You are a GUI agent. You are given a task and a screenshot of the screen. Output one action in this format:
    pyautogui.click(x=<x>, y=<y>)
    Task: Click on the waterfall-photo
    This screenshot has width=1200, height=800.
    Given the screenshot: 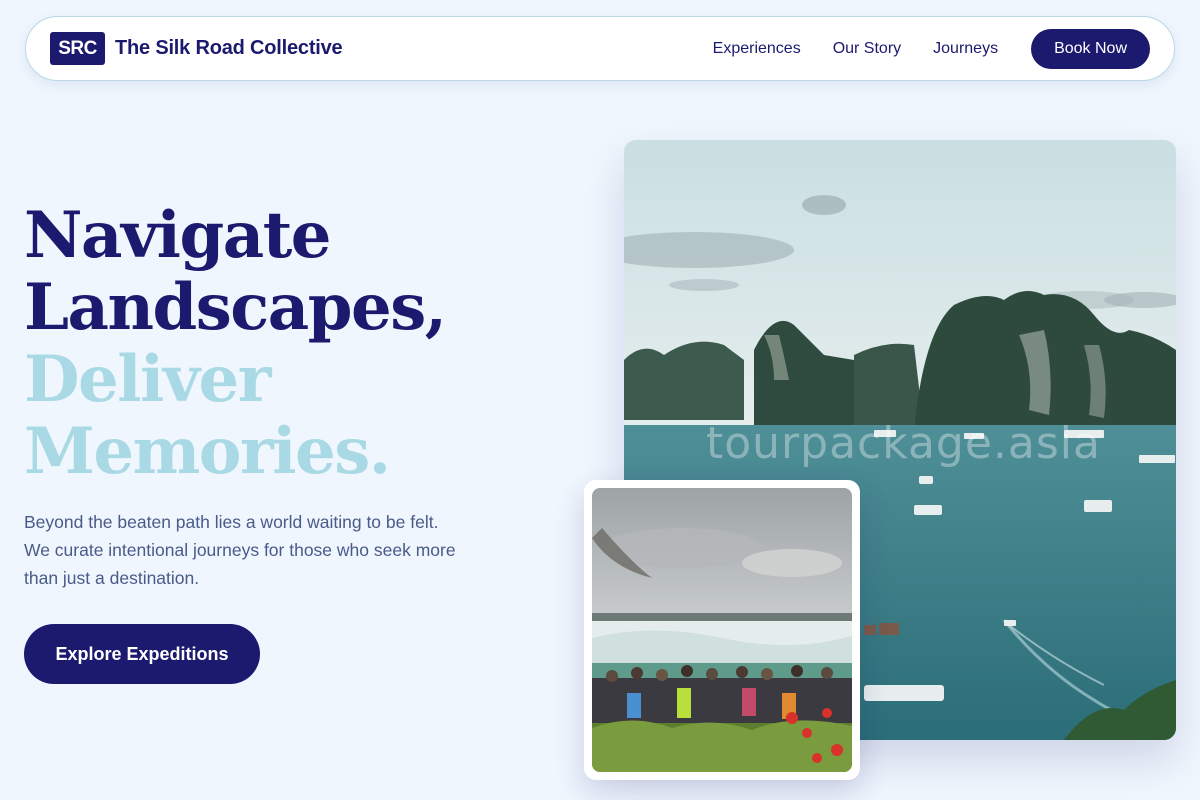 What is the action you would take?
    pyautogui.click(x=722, y=630)
    